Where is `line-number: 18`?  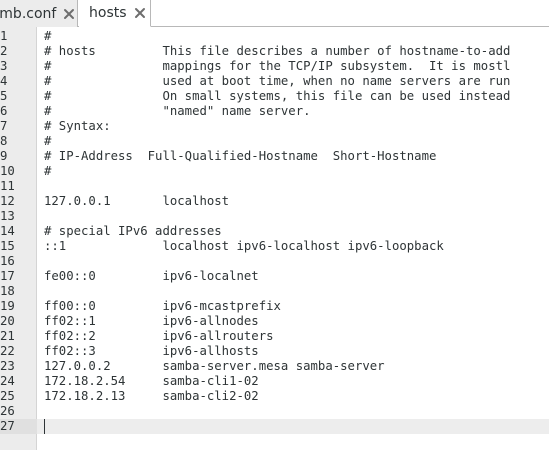
line-number: 18 is located at coordinates (7, 291).